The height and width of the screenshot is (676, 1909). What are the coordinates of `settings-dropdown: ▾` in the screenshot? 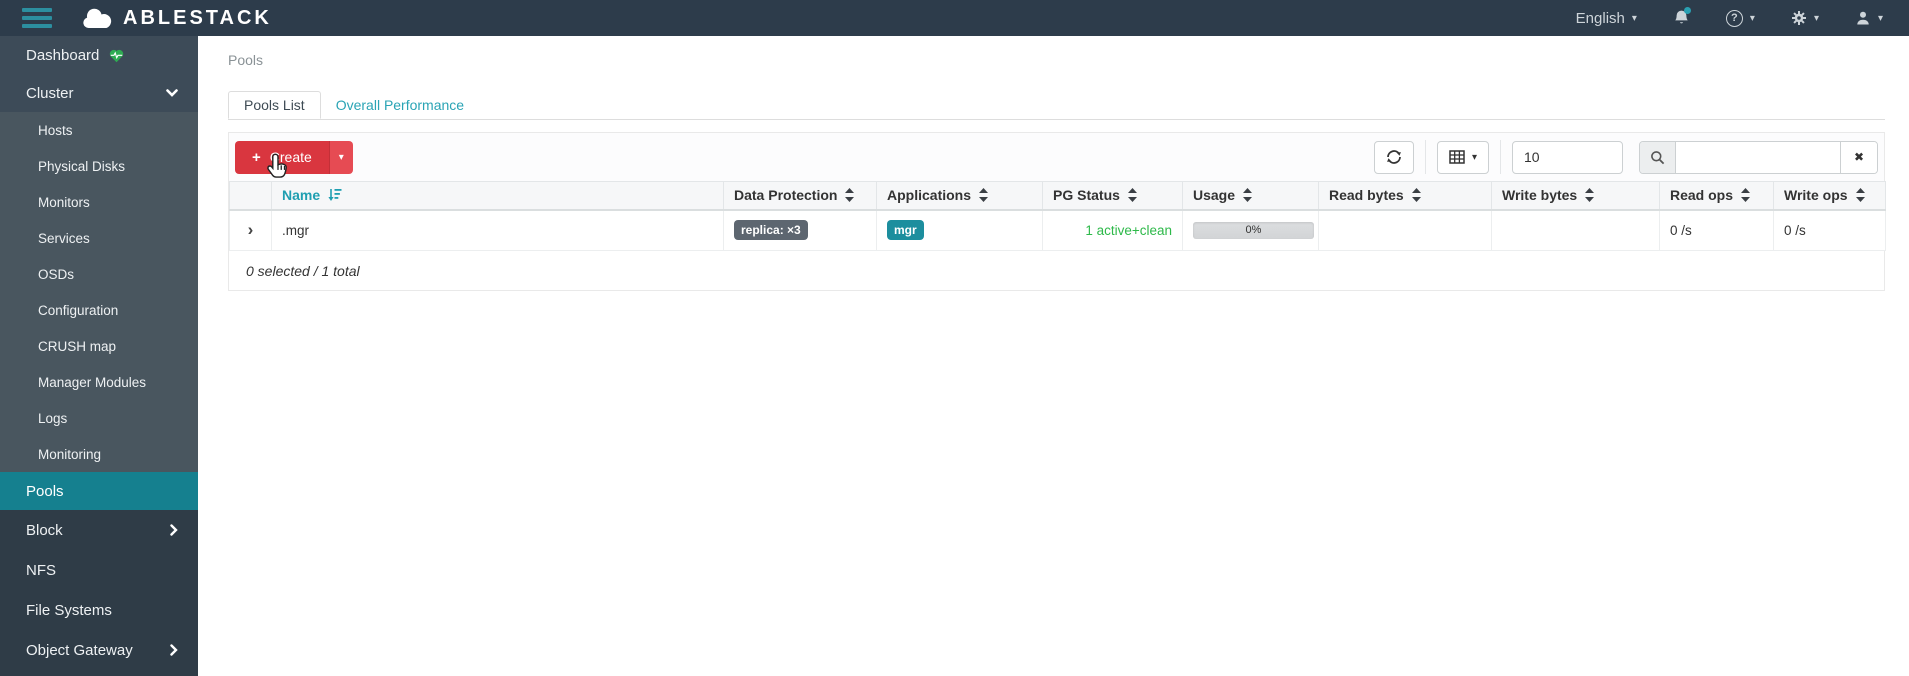 It's located at (1805, 18).